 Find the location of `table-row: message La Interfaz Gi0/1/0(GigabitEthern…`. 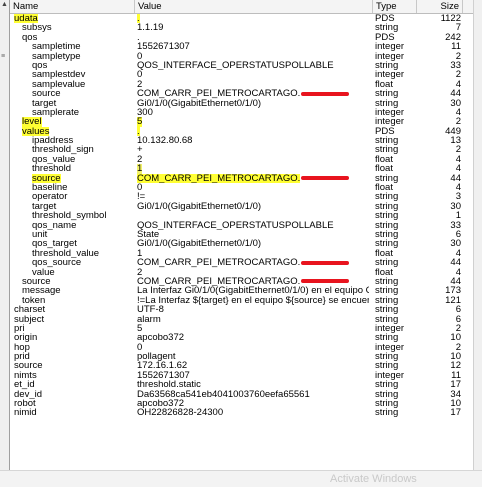

table-row: message La Interfaz Gi0/1/0(GigabitEthern… is located at coordinates (241, 290).